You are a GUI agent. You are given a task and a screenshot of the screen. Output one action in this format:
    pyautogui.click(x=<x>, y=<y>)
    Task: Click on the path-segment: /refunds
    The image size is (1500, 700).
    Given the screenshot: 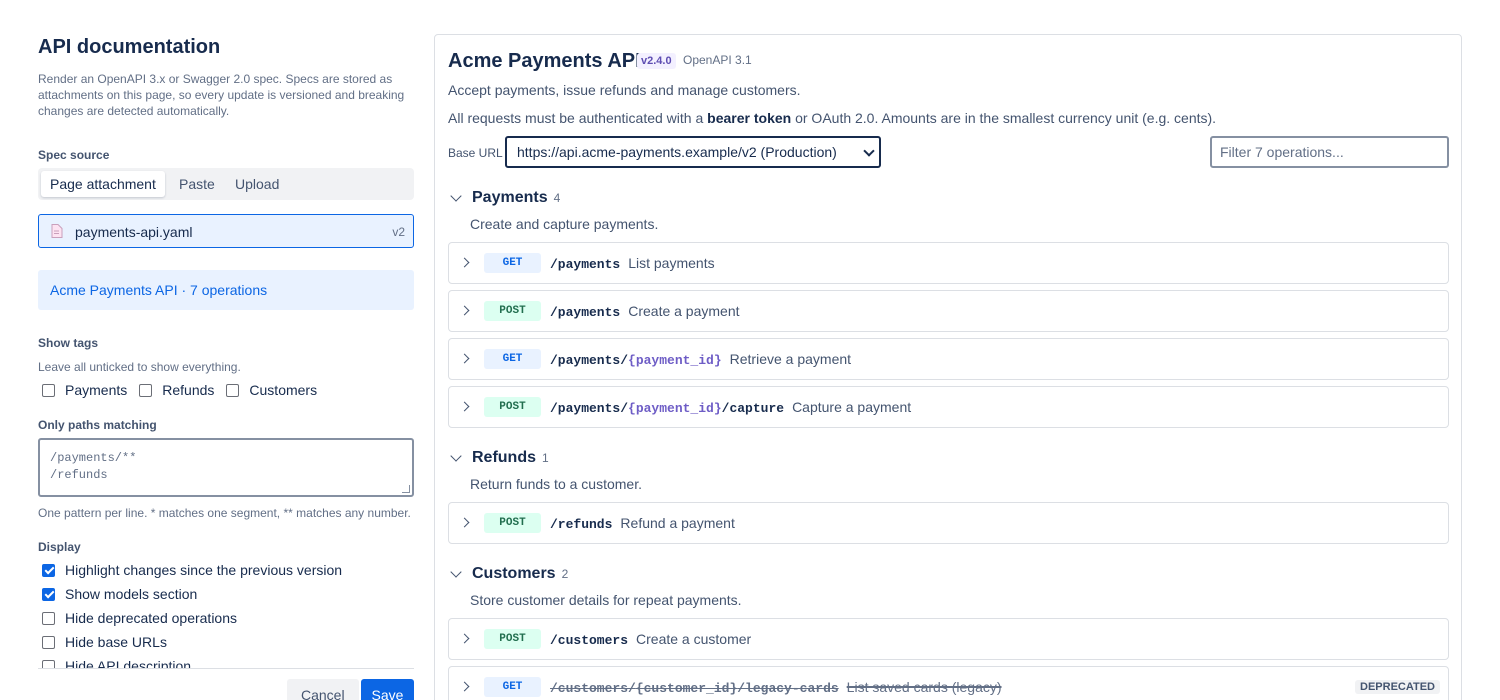 What is the action you would take?
    pyautogui.click(x=581, y=524)
    